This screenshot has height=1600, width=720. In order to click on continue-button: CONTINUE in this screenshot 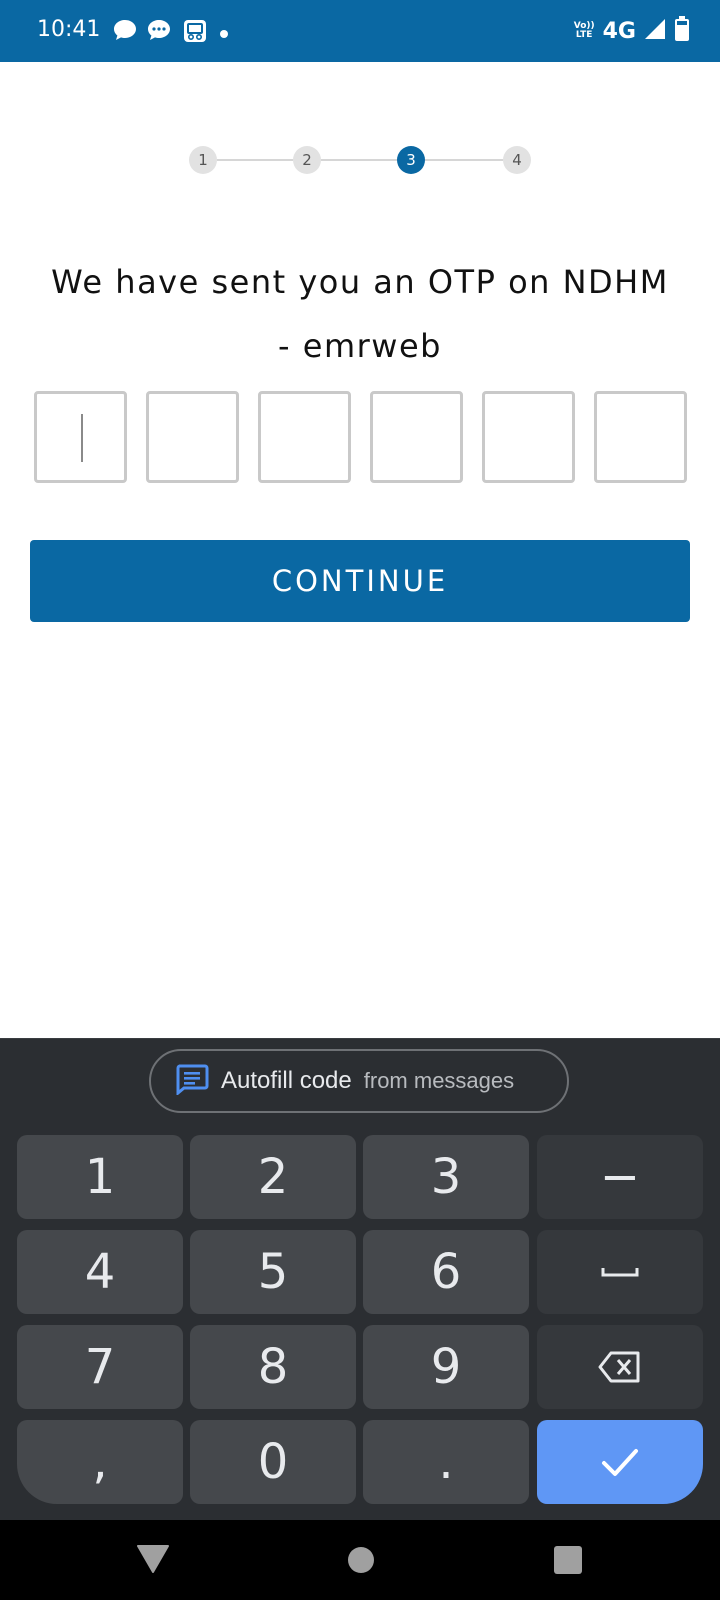, I will do `click(360, 581)`.